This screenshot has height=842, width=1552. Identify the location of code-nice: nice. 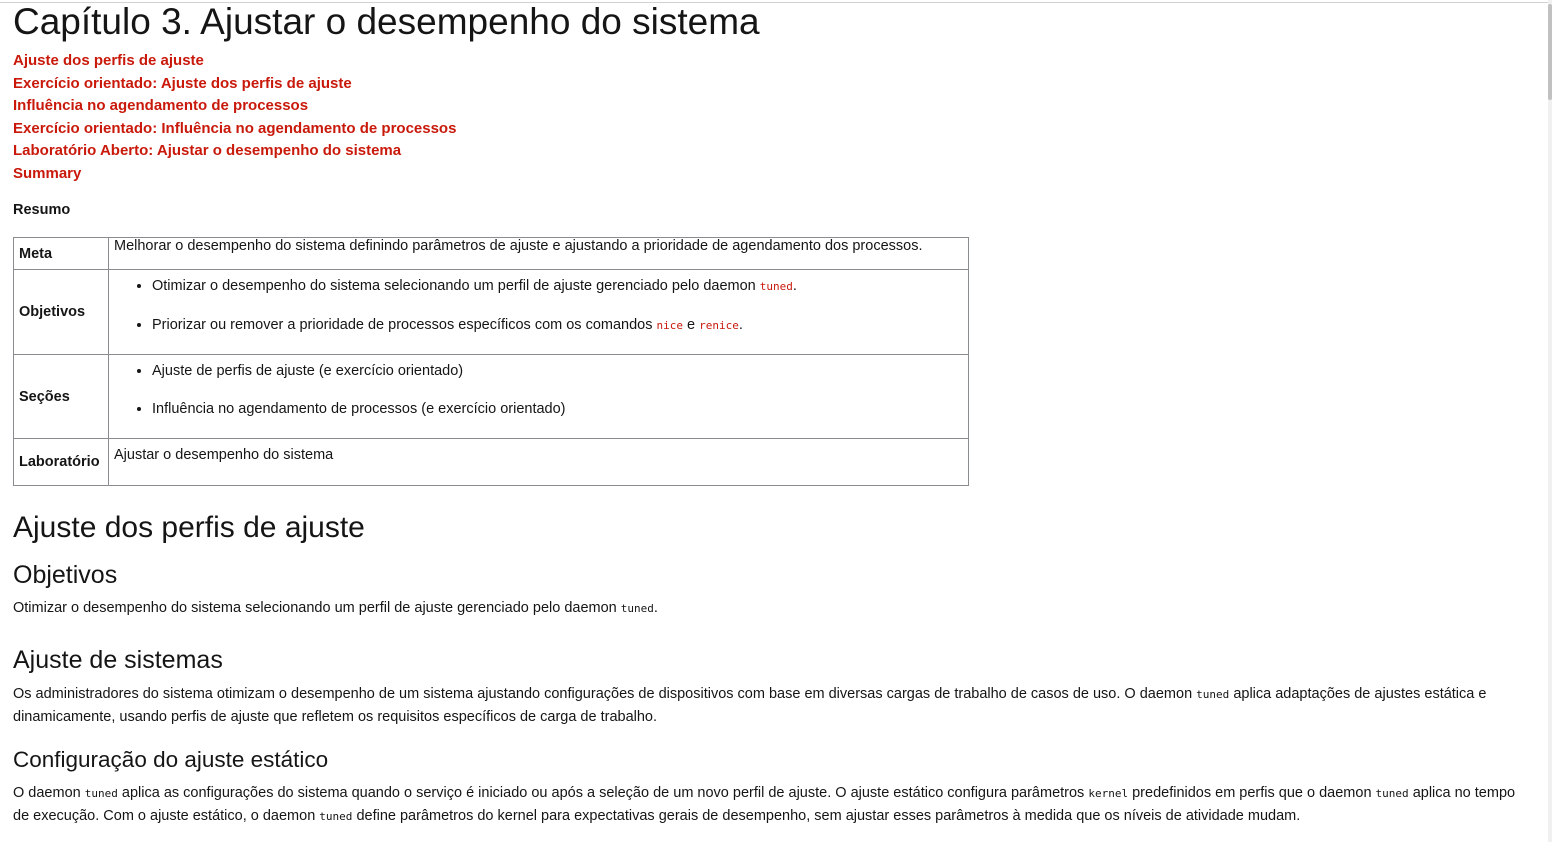
(670, 325).